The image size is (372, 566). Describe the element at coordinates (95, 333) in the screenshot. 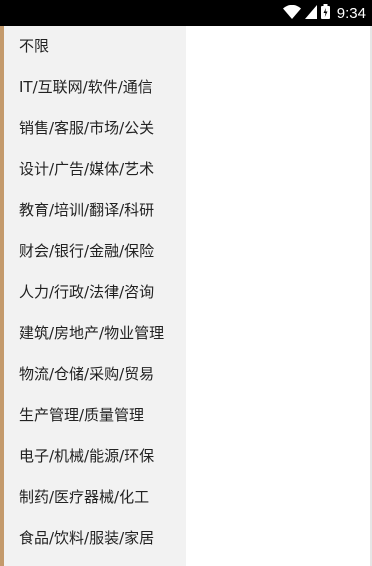

I see `category-item: 建筑/房地产/物业管理` at that location.